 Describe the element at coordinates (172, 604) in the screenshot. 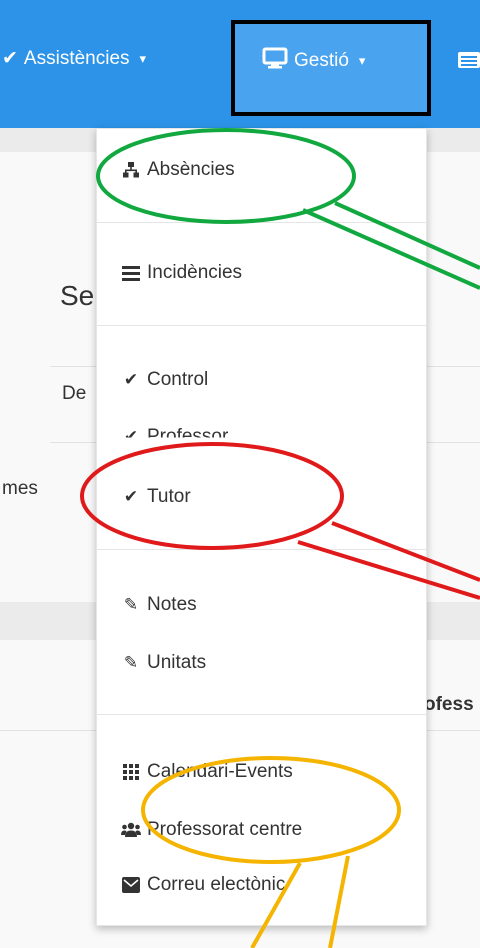

I see `menu-item-label: Notes` at that location.